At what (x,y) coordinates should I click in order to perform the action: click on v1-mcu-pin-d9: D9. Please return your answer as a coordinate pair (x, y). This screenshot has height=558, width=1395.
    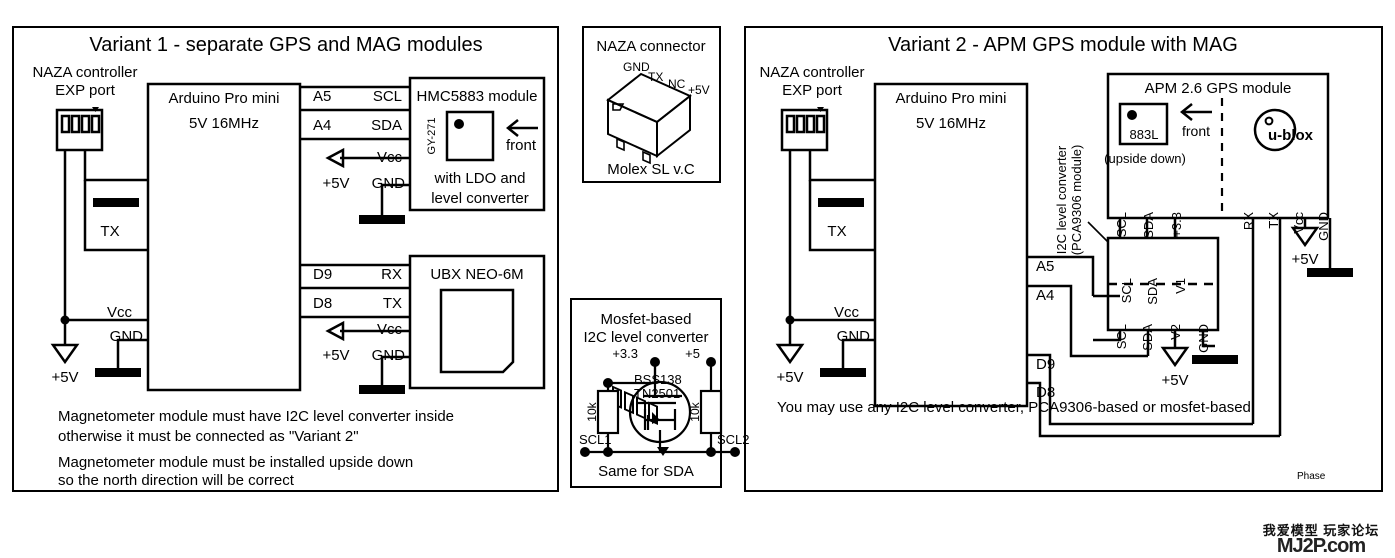
    Looking at the image, I should click on (322, 274).